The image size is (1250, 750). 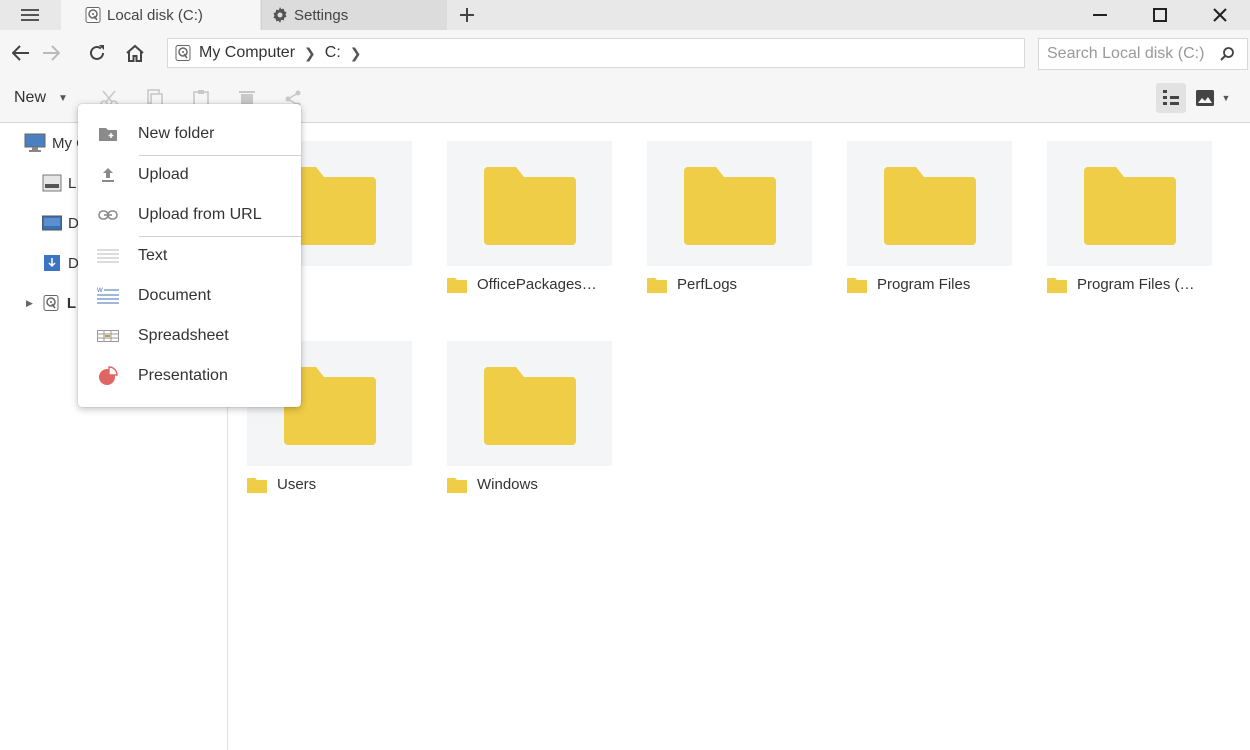 I want to click on spreadsheet-icon, so click(x=108, y=336).